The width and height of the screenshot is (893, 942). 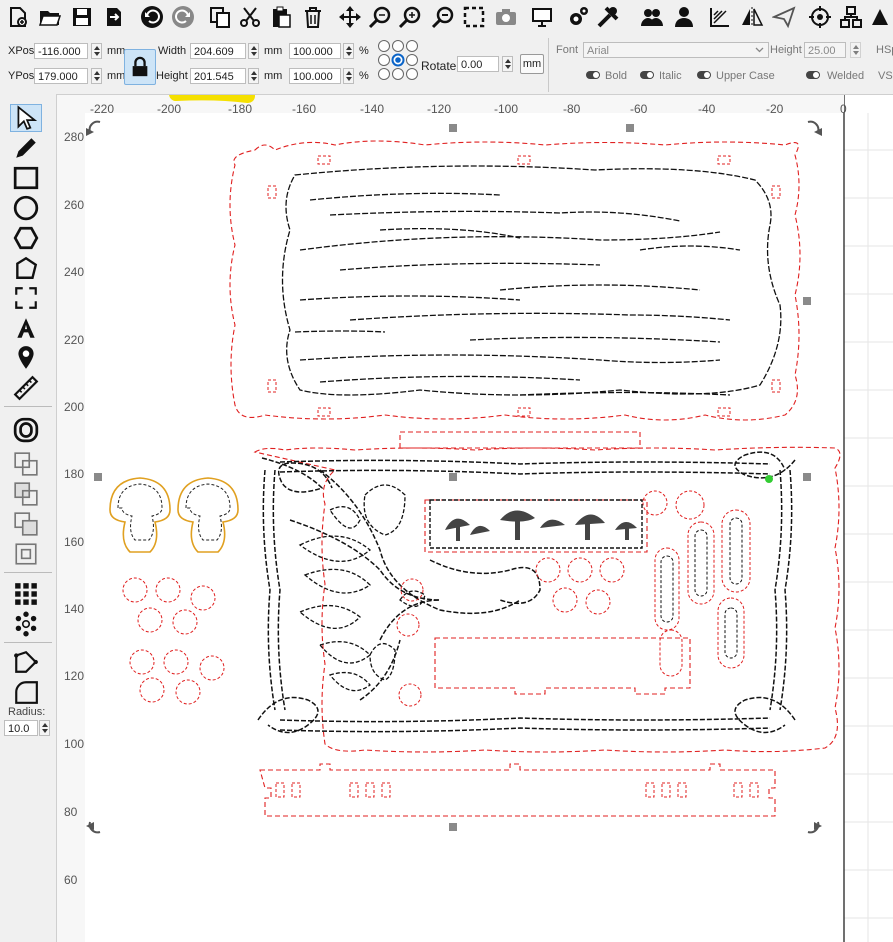 I want to click on cut-icon, so click(x=250, y=17).